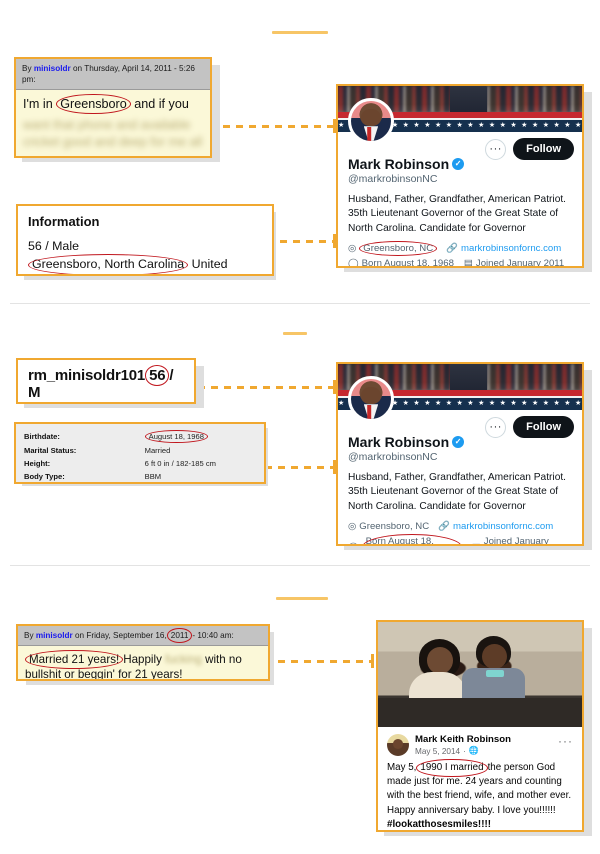 This screenshot has width=600, height=854. I want to click on meta-location-2: ◎ Greensboro, NC, so click(388, 526).